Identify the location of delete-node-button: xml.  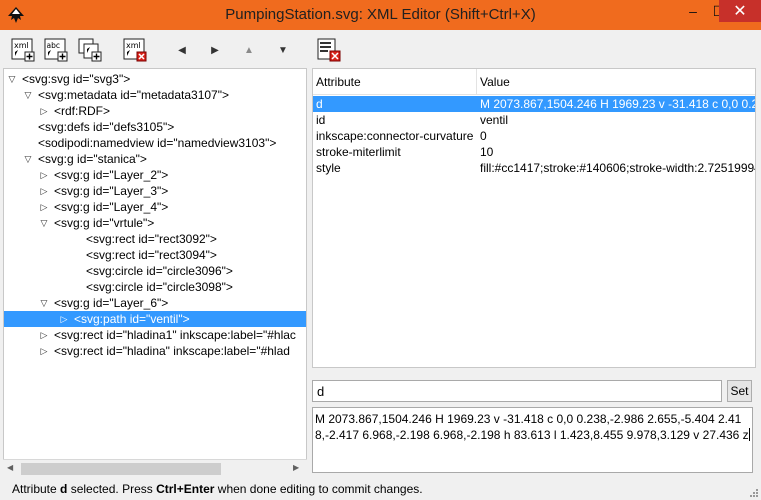
(135, 50).